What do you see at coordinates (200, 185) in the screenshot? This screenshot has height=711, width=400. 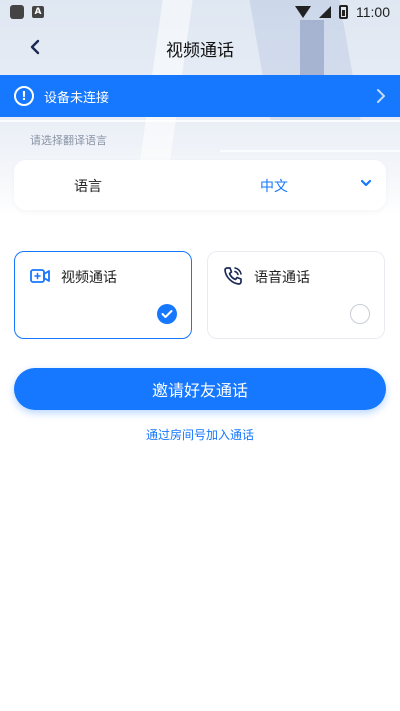 I see `language-card: 语言 中文` at bounding box center [200, 185].